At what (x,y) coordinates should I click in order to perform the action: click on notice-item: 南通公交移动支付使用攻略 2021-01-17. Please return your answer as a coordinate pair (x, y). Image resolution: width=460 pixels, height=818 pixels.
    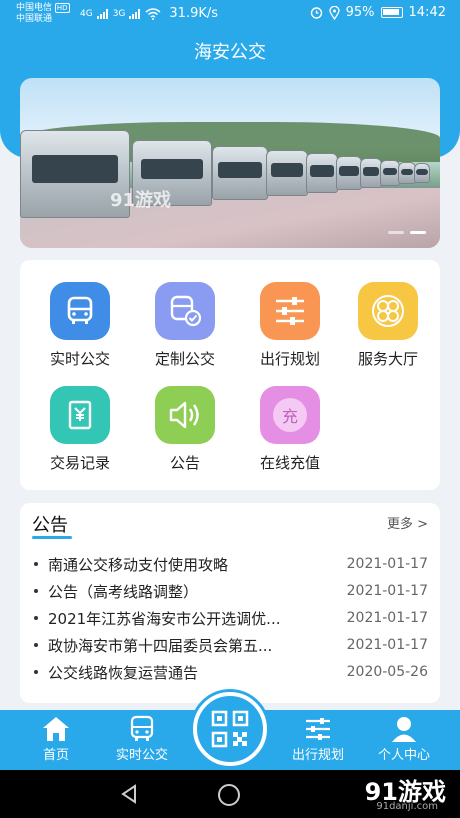
    Looking at the image, I should click on (231, 564).